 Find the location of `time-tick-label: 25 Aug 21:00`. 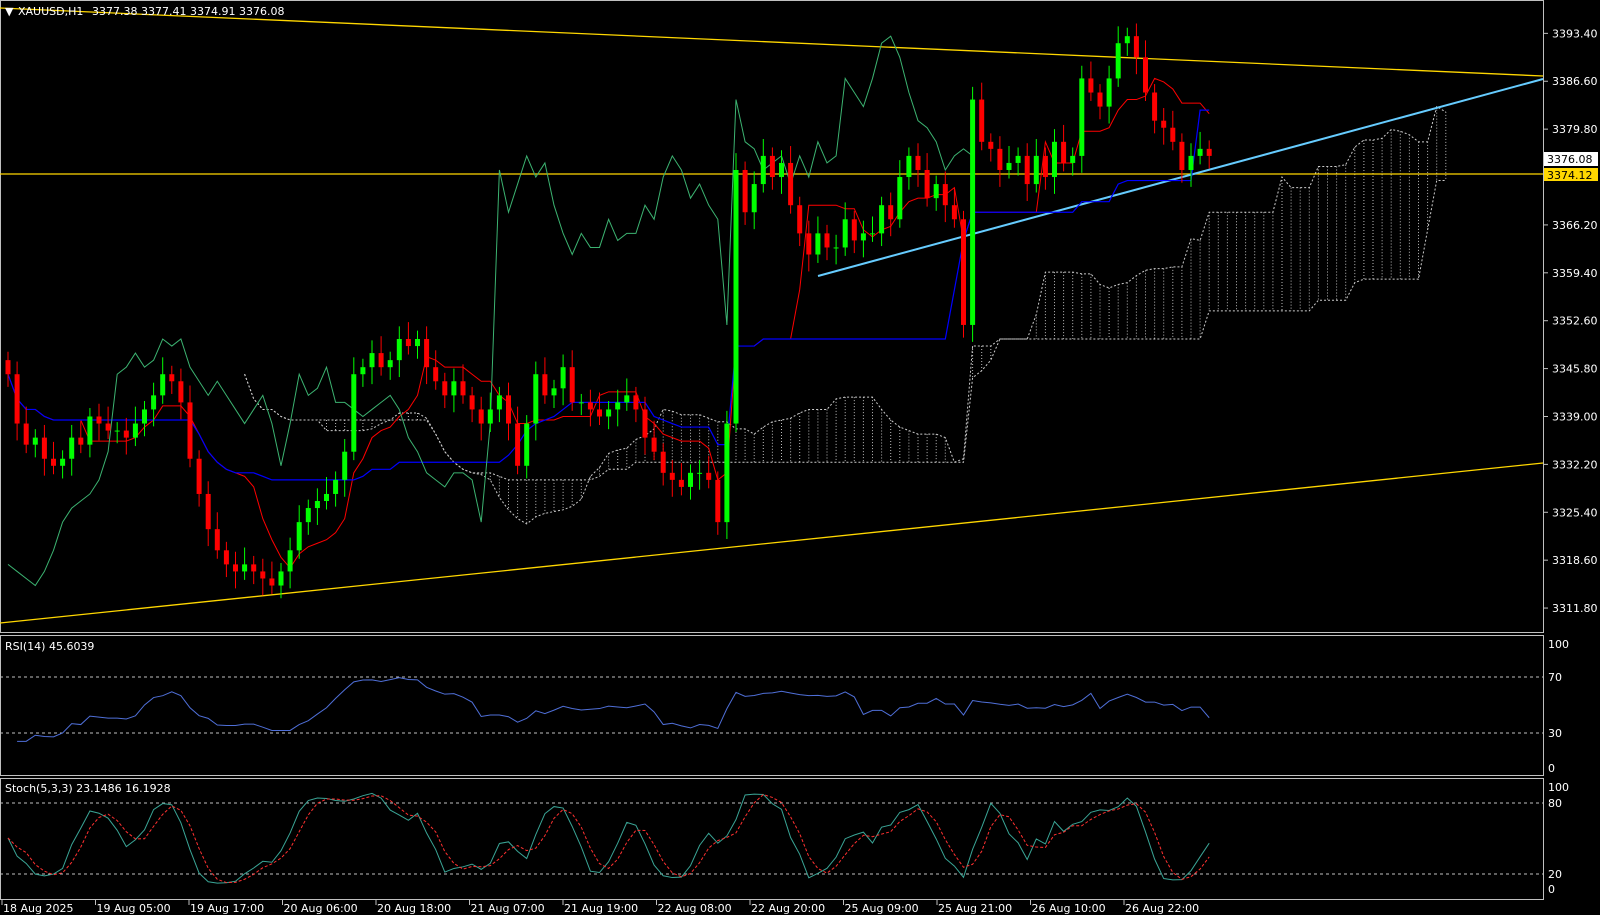

time-tick-label: 25 Aug 21:00 is located at coordinates (975, 908).